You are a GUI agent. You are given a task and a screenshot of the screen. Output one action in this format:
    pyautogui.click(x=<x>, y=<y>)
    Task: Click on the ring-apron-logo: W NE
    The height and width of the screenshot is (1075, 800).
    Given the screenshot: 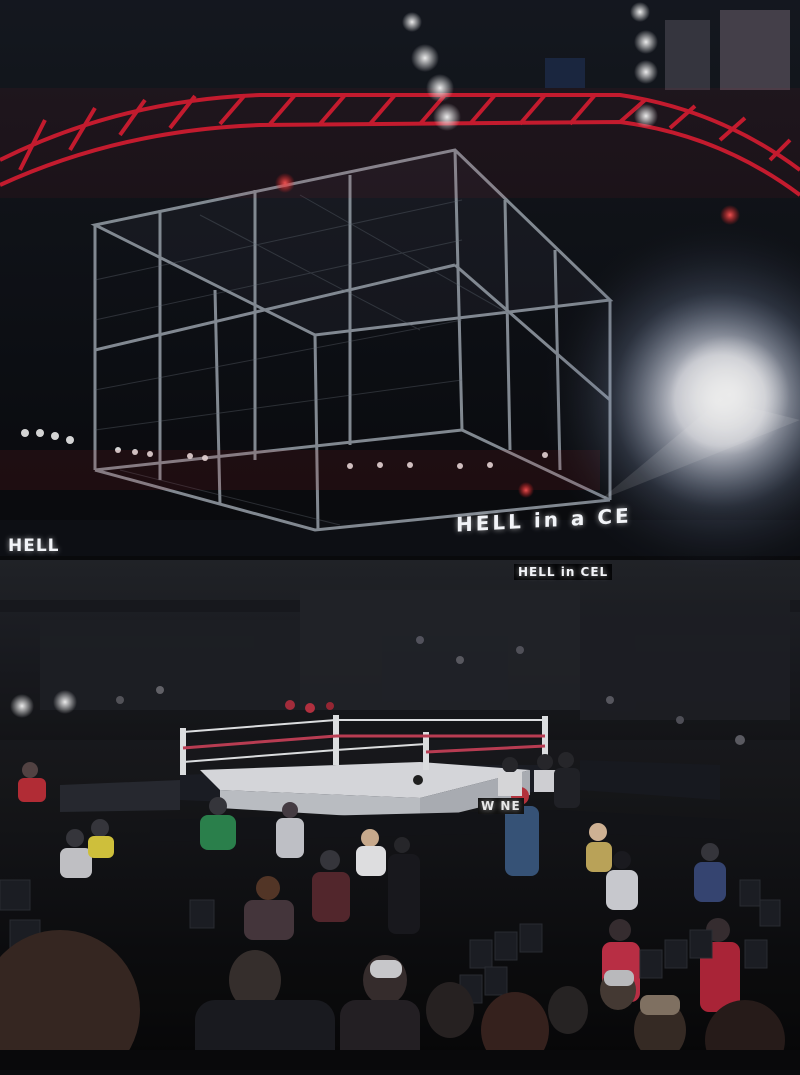 What is the action you would take?
    pyautogui.click(x=501, y=806)
    